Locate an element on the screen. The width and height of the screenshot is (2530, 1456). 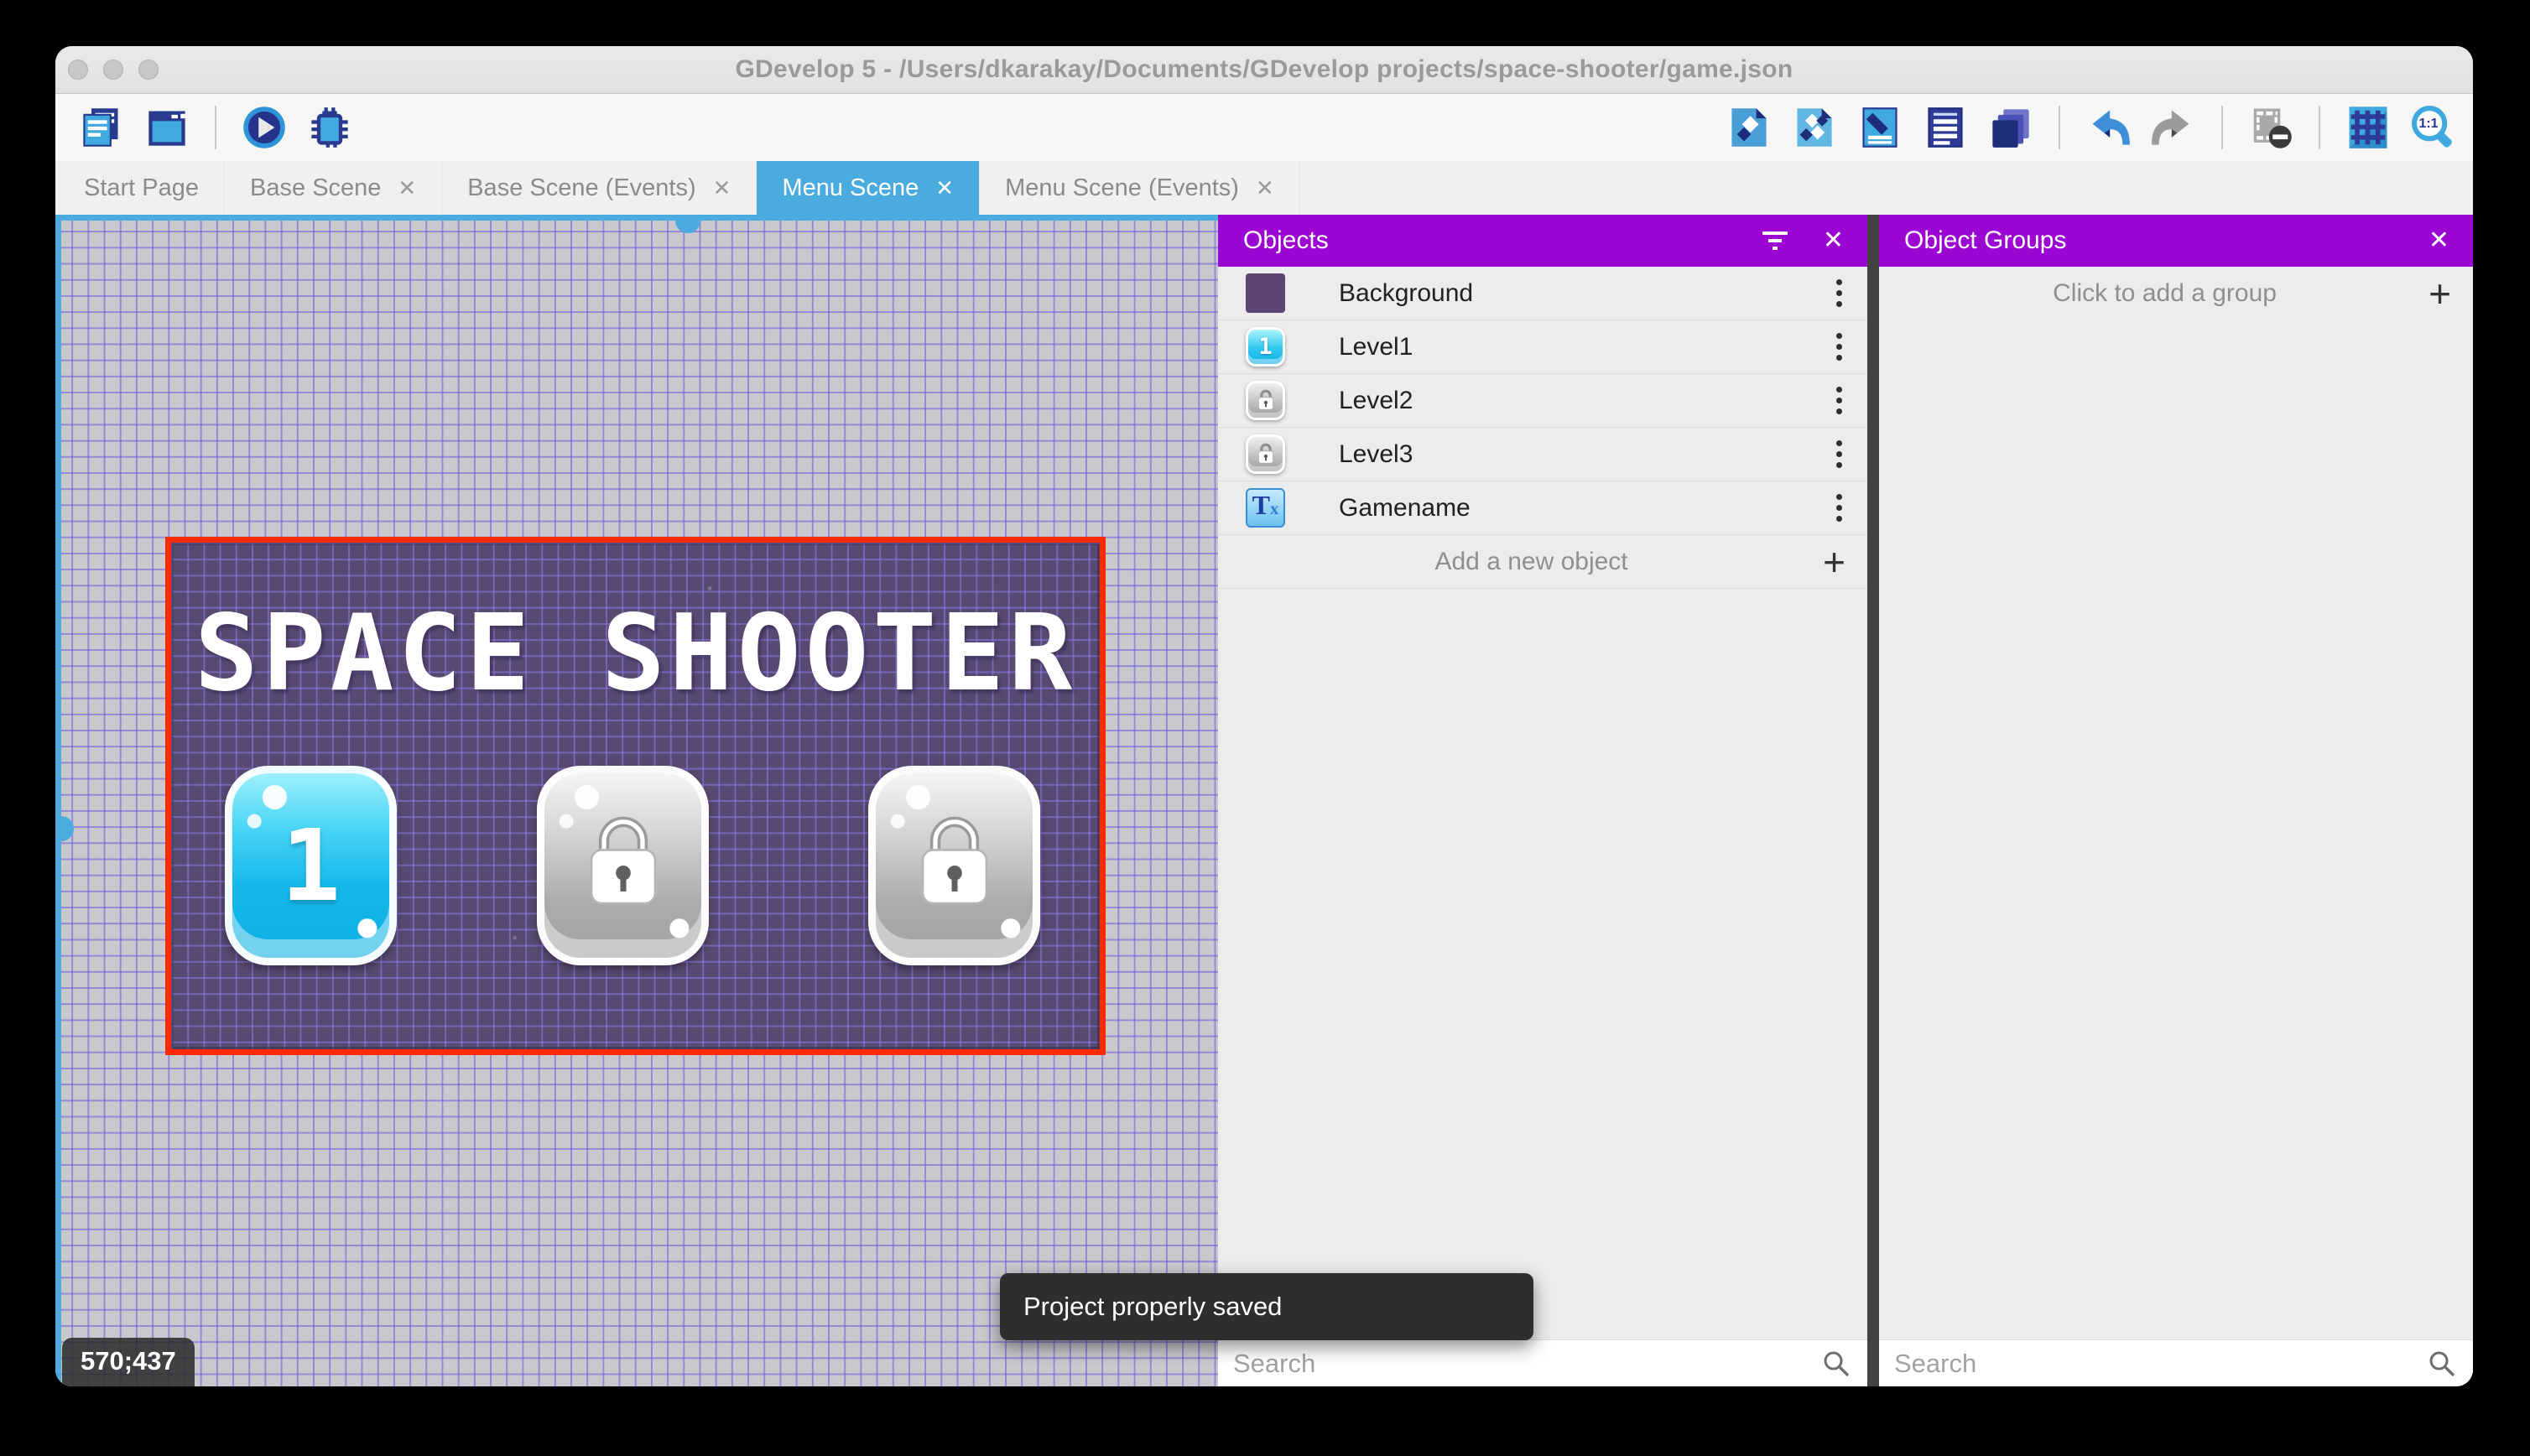
objects-search-bar is located at coordinates (1542, 1362).